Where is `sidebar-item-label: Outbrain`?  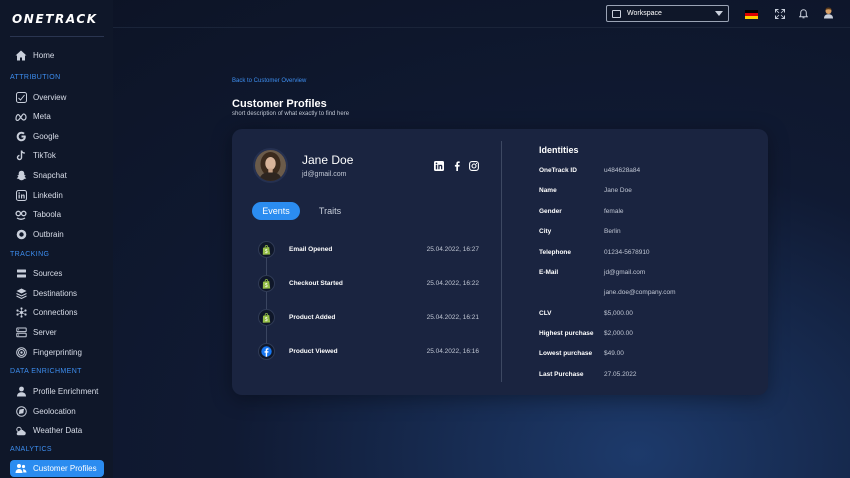 sidebar-item-label: Outbrain is located at coordinates (48, 234).